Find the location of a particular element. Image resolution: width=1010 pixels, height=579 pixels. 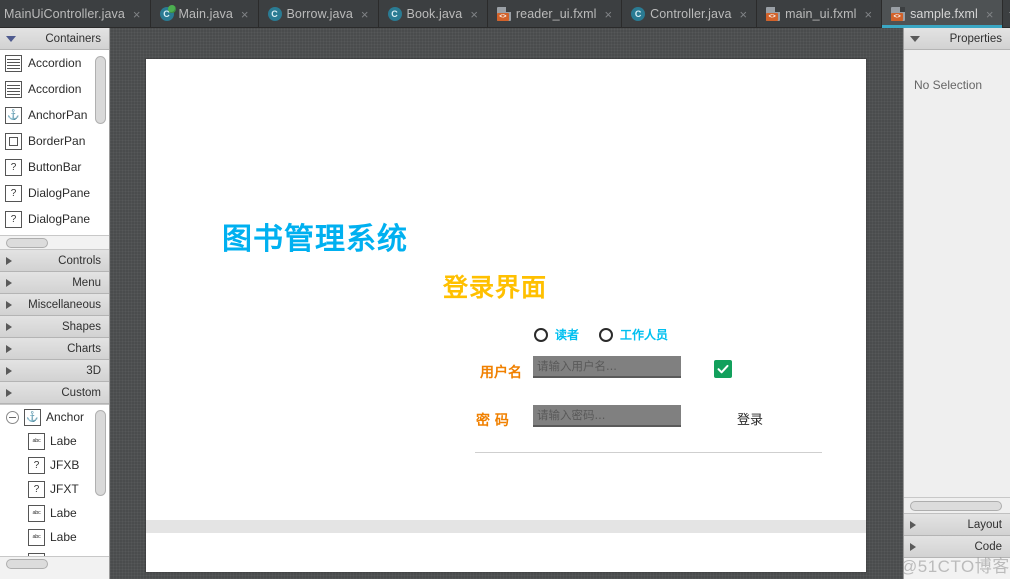

containers-horizontal-scrollbar is located at coordinates (54, 243).